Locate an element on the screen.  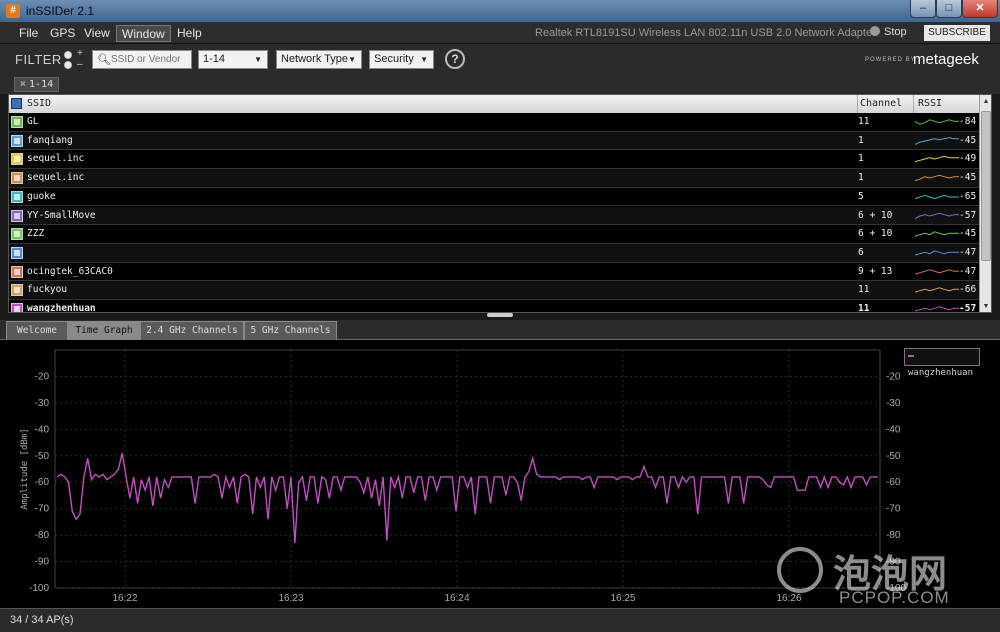
table-row: sequel.inc 1 -49 is located at coordinates (494, 160).